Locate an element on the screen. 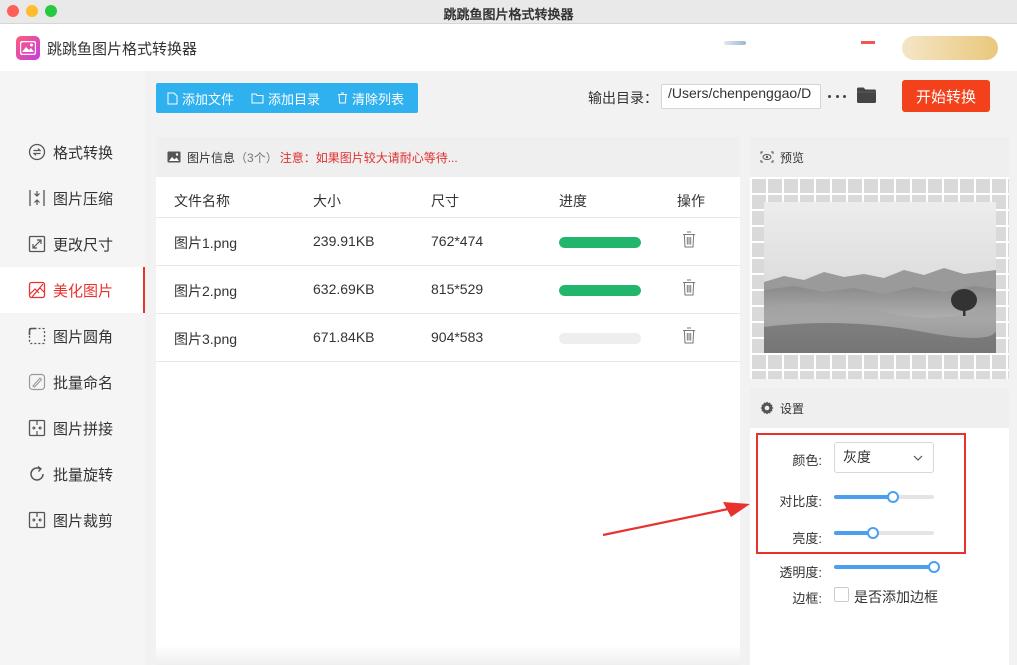  file-size: 632.69KB is located at coordinates (344, 289).